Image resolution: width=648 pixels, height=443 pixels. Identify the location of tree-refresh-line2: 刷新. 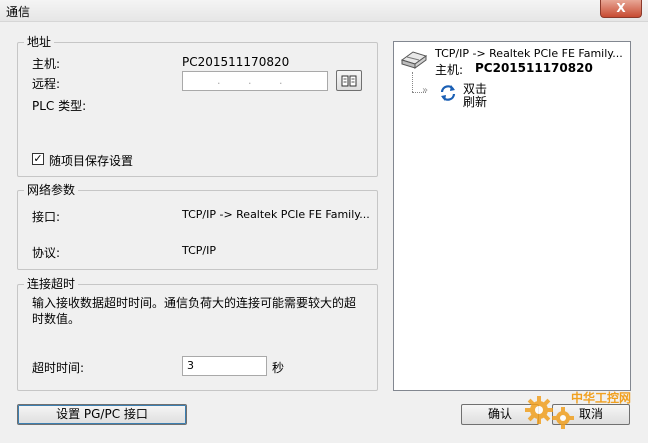
(475, 101).